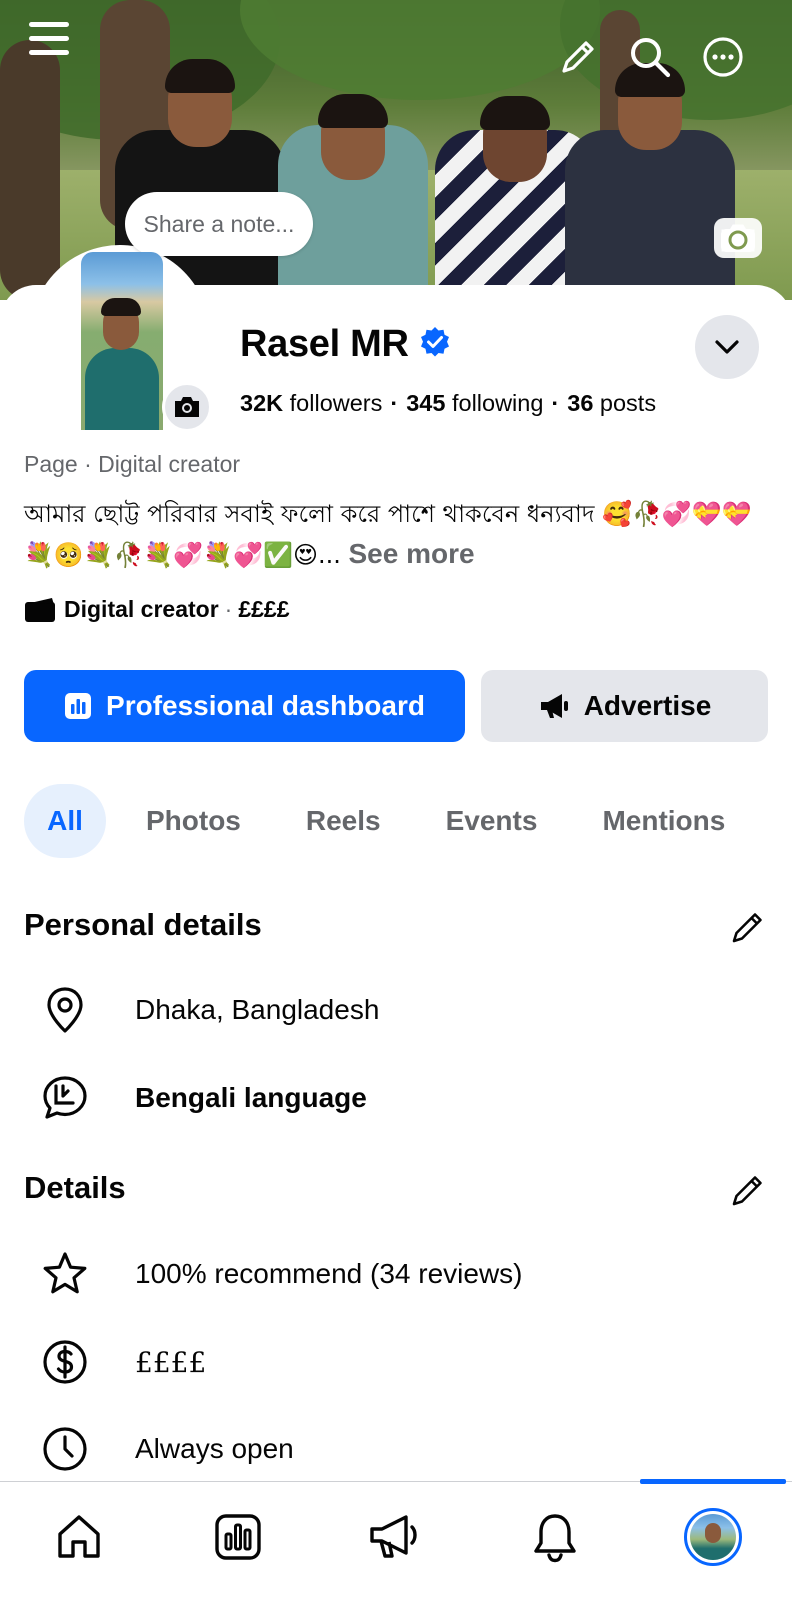 The height and width of the screenshot is (1600, 792). I want to click on profile-name-row: Rasel MR, so click(345, 344).